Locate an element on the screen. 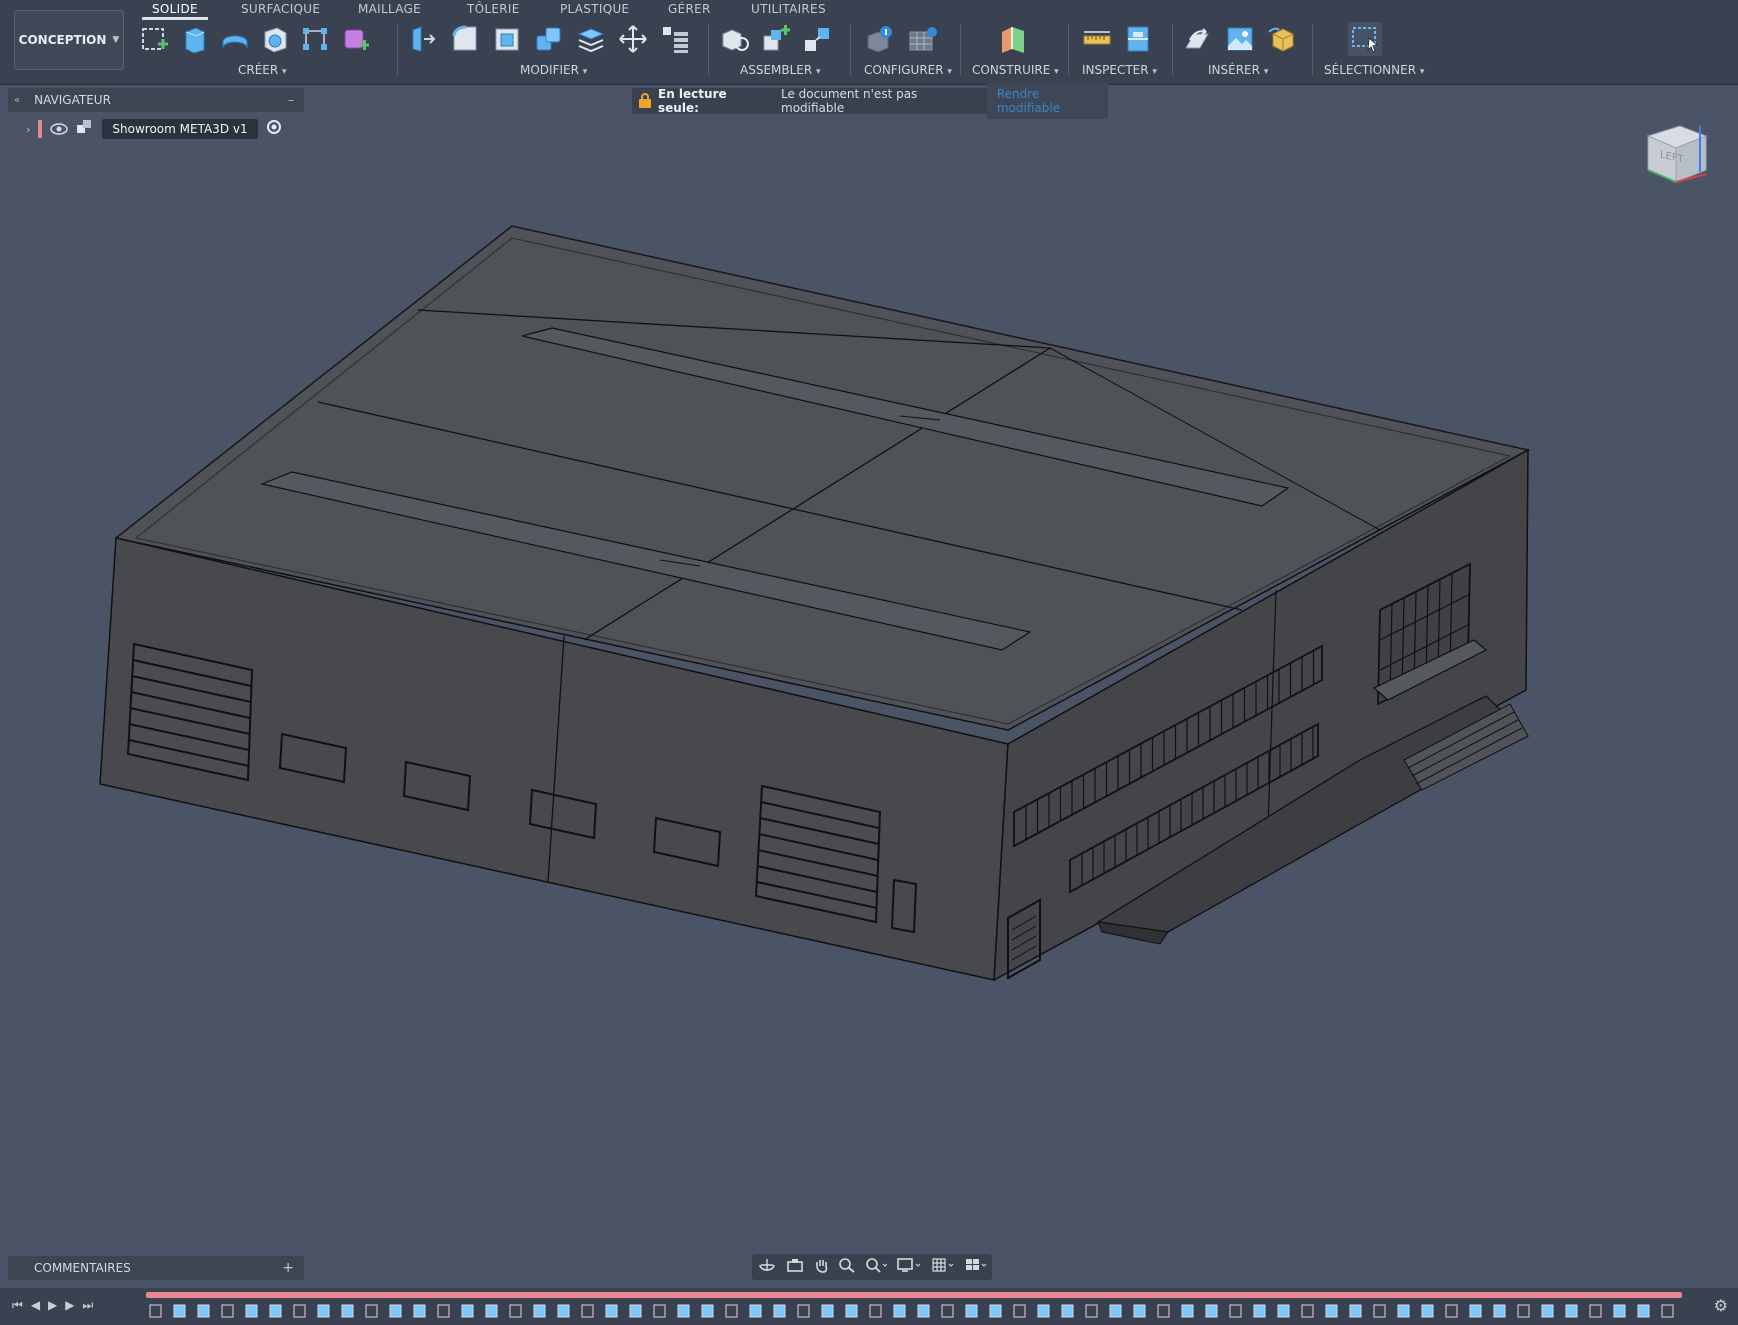 The height and width of the screenshot is (1325, 1738). step-forward-icon: ▶ is located at coordinates (69, 1305).